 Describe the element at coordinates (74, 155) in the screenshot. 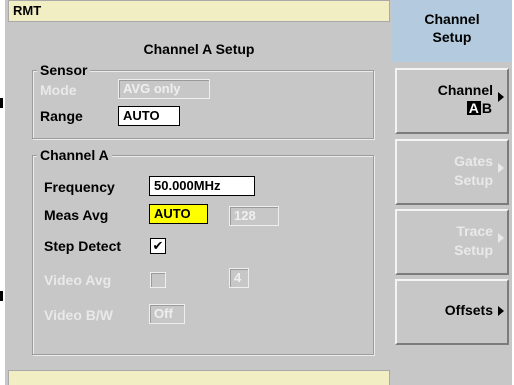

I see `channel-a-group-label: Channel A` at that location.